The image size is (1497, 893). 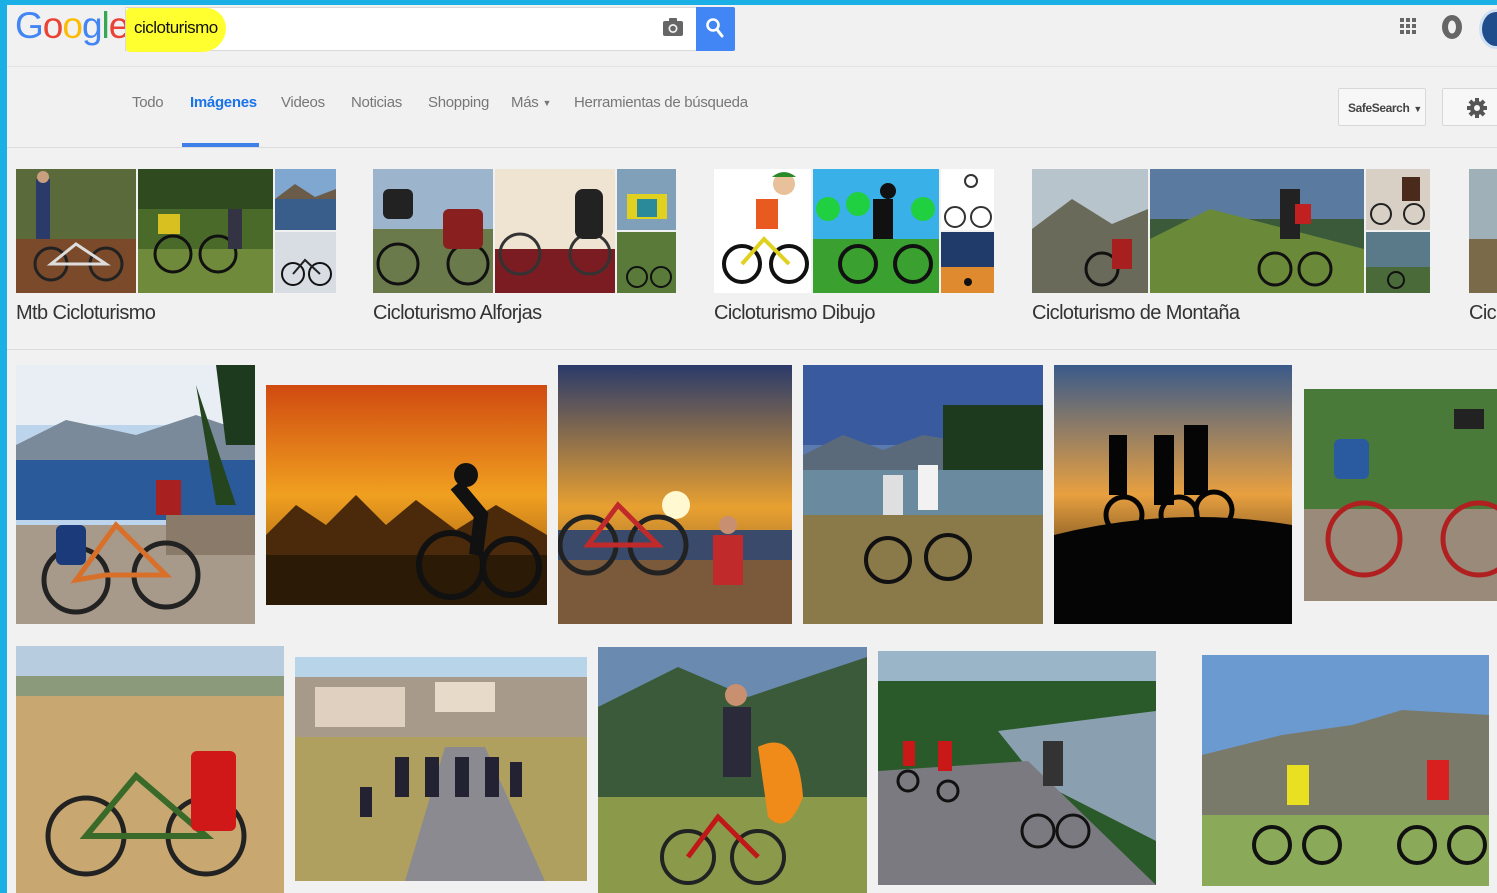 What do you see at coordinates (1488, 29) in the screenshot?
I see `account-avatar` at bounding box center [1488, 29].